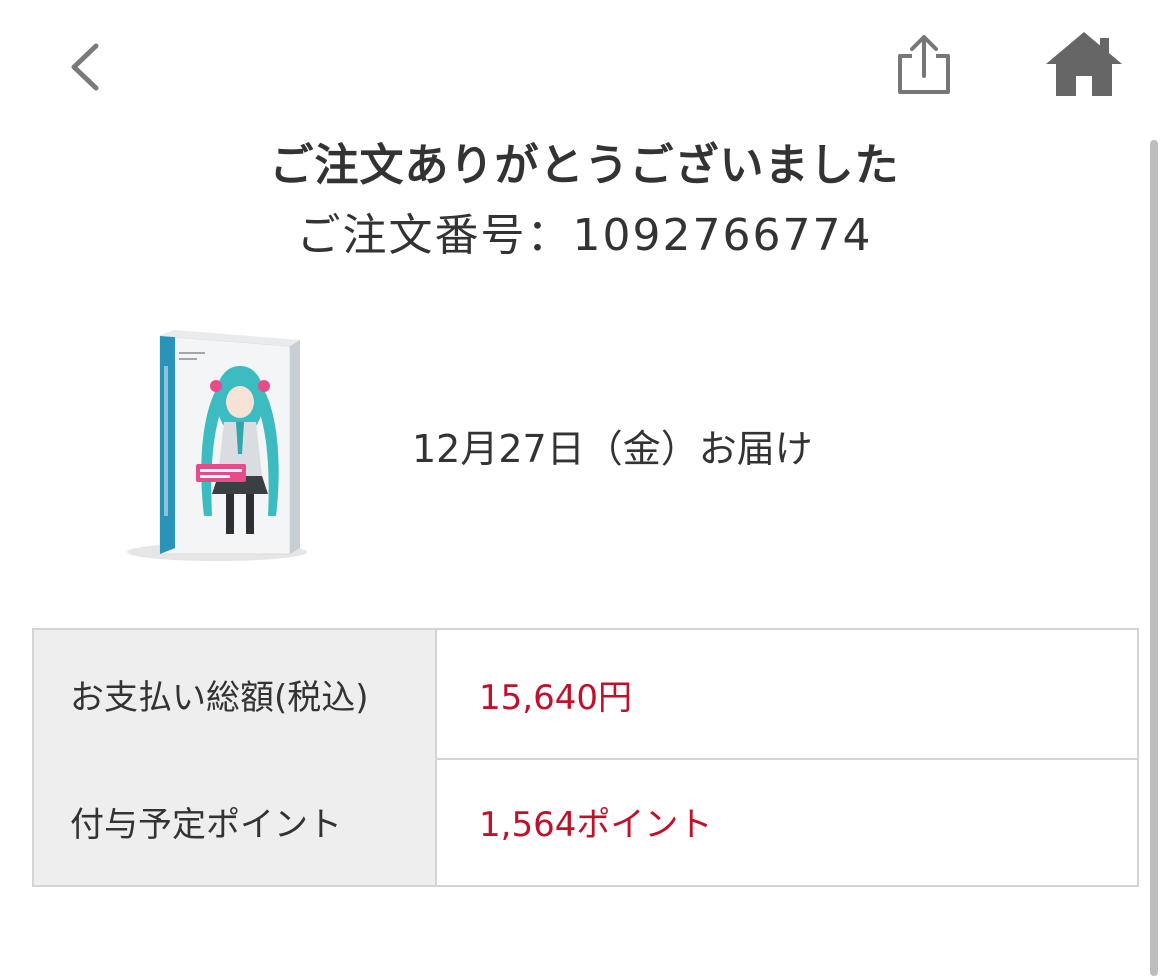 This screenshot has width=1169, height=976. I want to click on total-payment-value: 15,640円, so click(555, 697).